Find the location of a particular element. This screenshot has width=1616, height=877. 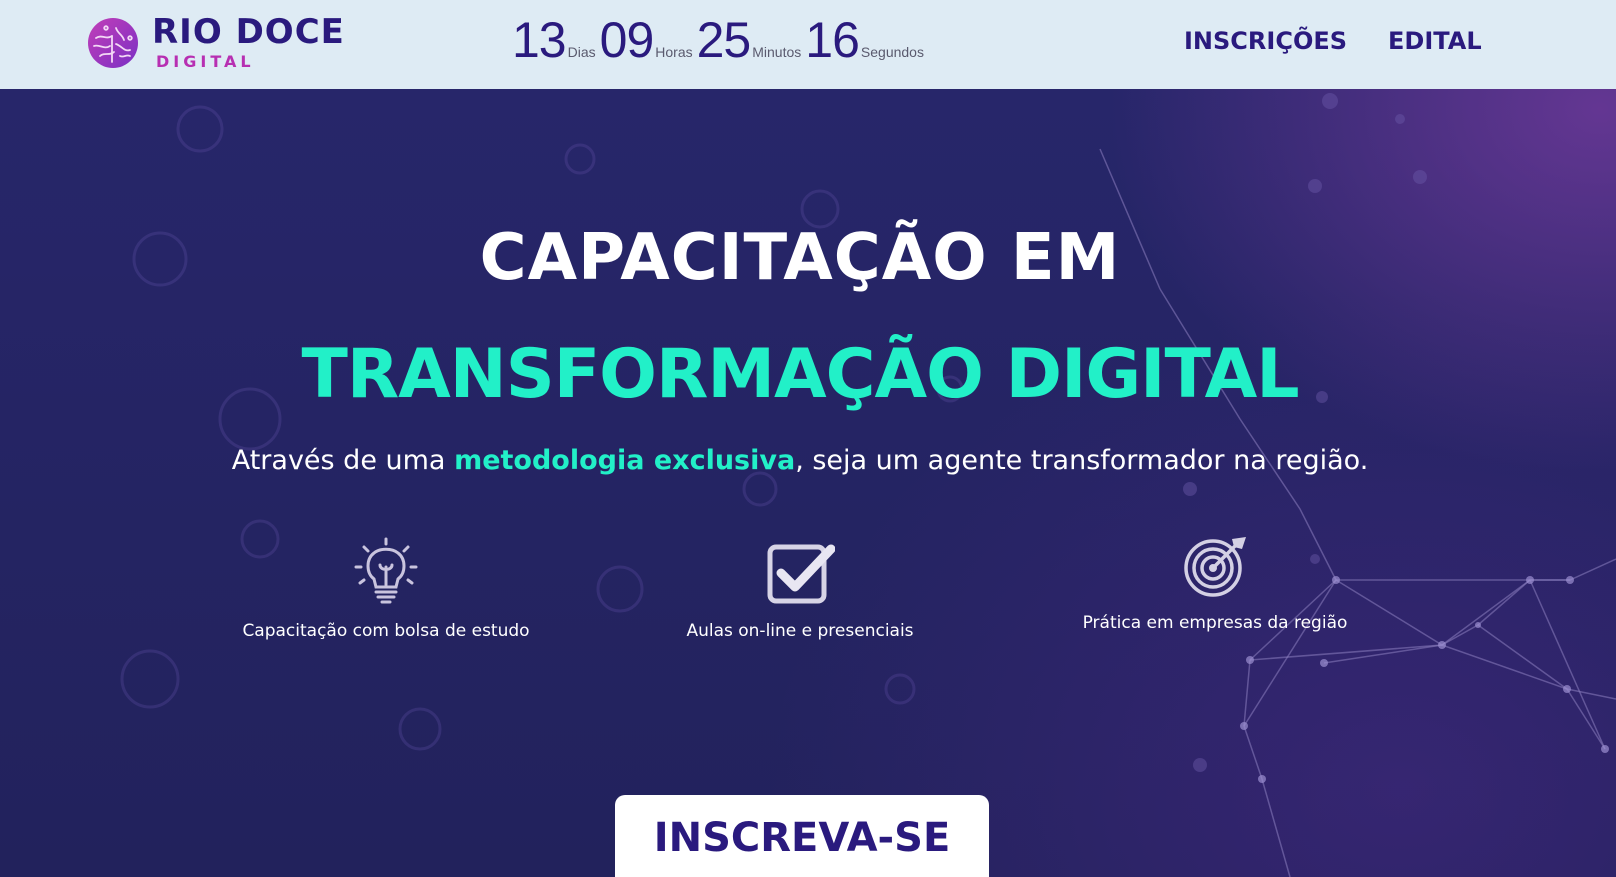

brain-logo-icon is located at coordinates (113, 43).